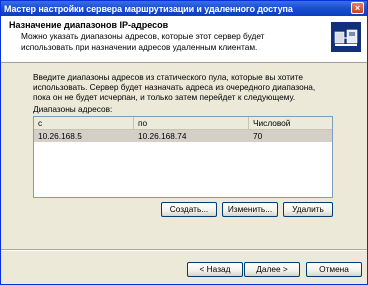 This screenshot has height=285, width=368. I want to click on address-ranges-label: Диапазоны адресов:, so click(73, 109).